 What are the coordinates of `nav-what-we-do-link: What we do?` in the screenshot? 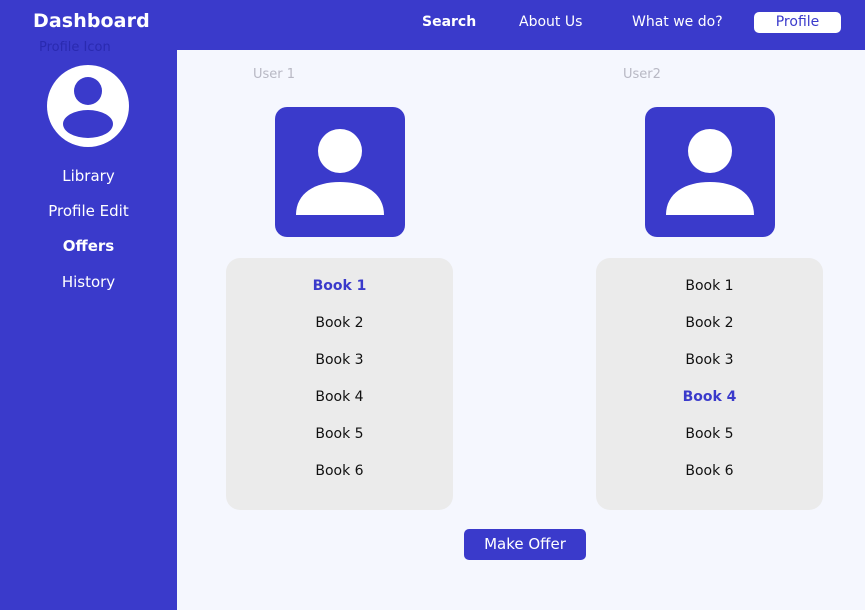 It's located at (677, 22).